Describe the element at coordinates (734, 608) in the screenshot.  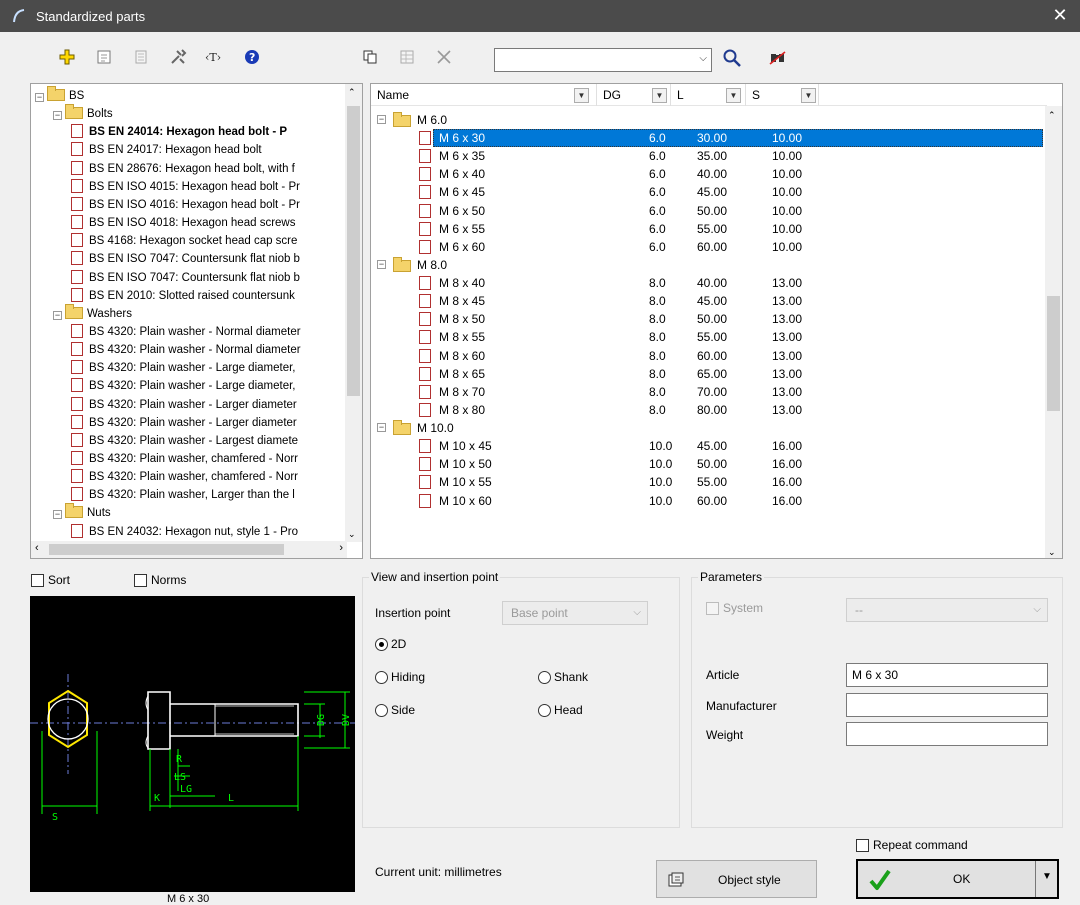
I see `system-checkbox: System` at that location.